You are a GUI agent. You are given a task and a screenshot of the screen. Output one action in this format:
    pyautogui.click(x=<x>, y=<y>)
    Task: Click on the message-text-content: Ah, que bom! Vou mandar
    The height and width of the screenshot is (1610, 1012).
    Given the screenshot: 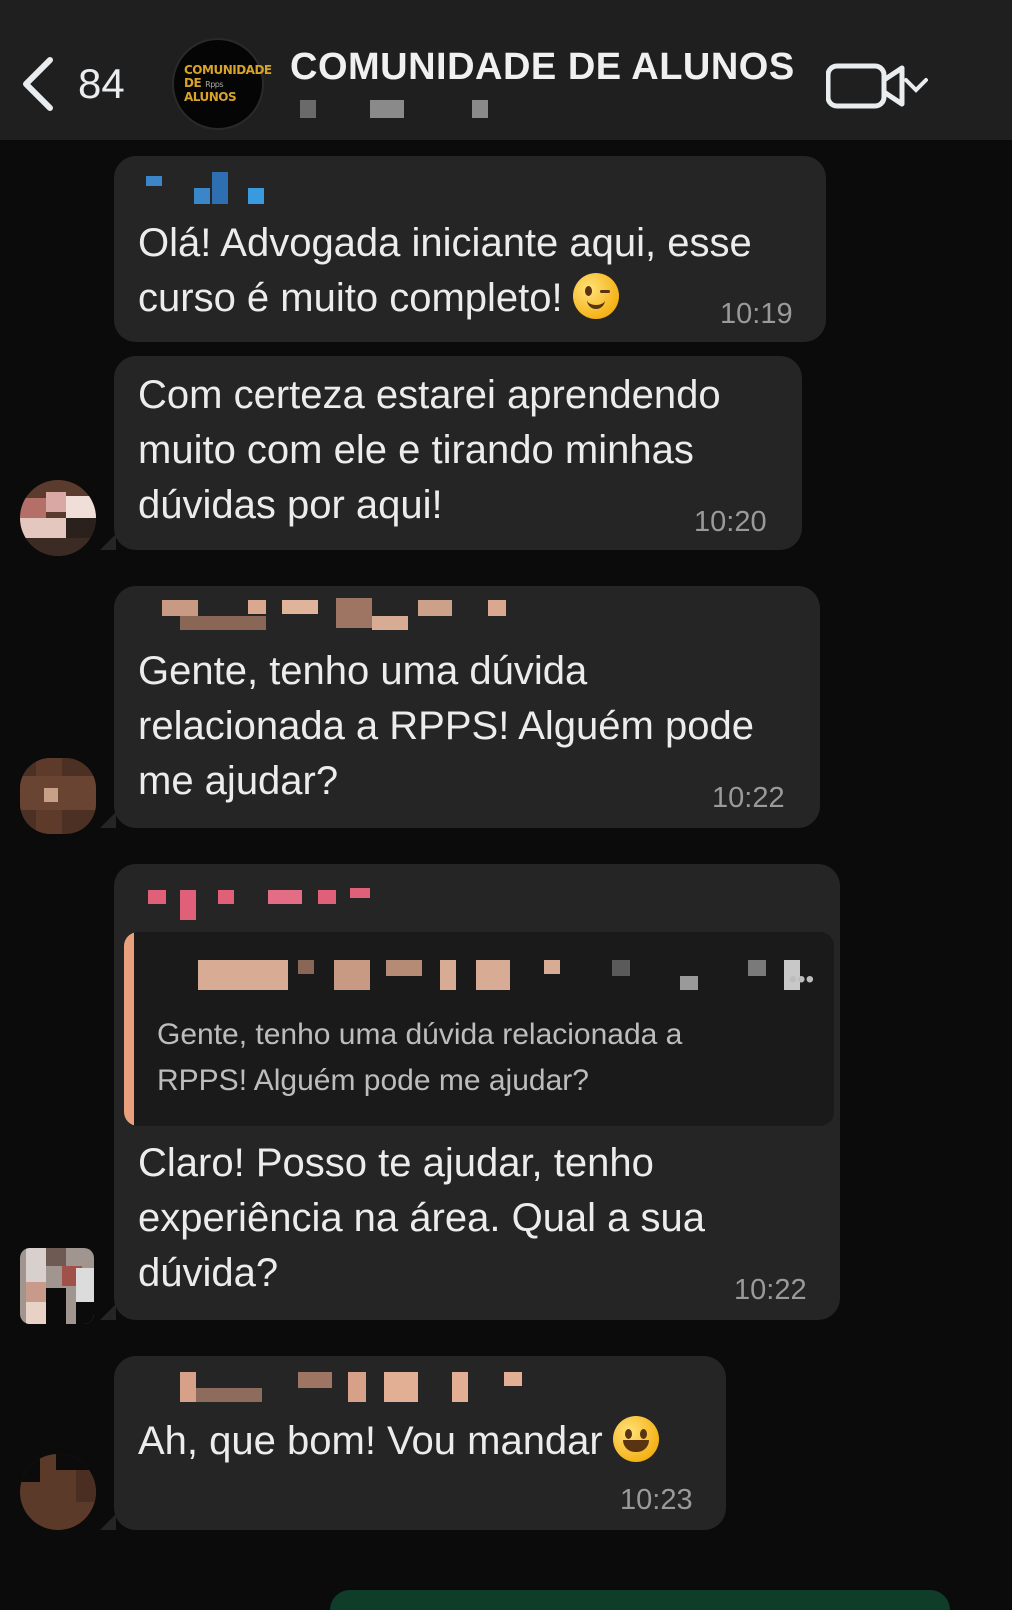 What is the action you would take?
    pyautogui.click(x=370, y=1441)
    